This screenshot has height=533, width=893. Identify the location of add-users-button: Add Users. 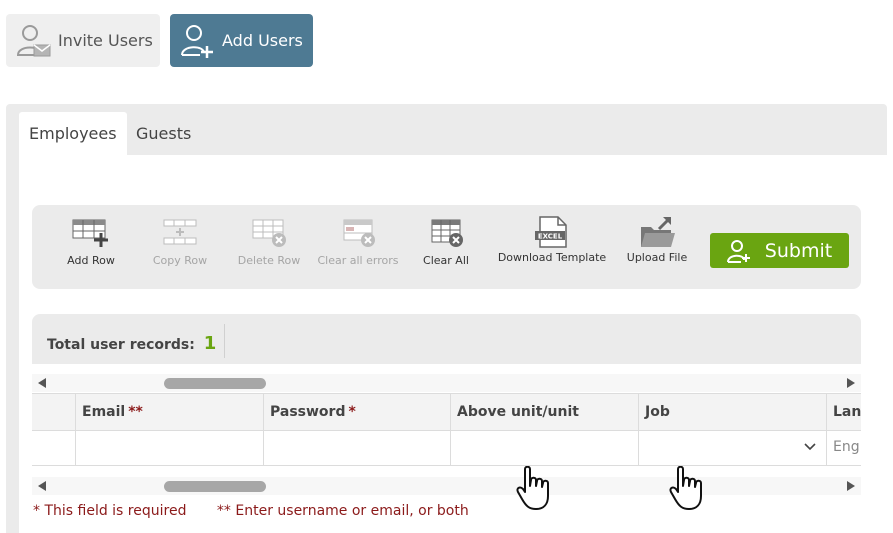
(241, 40).